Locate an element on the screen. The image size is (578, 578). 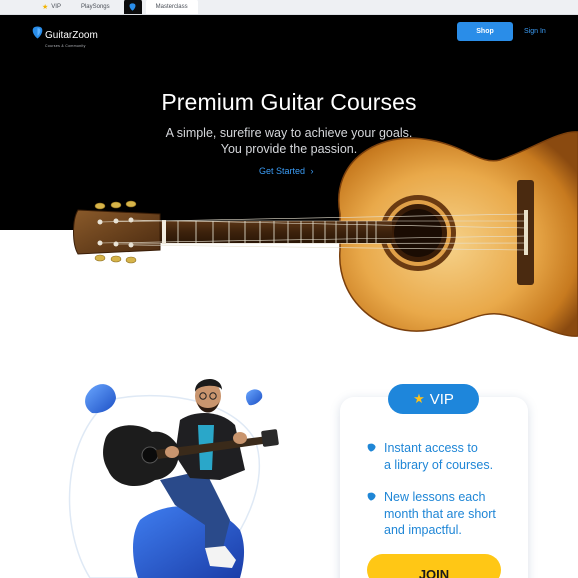
guitar-pick-logo-icon is located at coordinates (37, 32).